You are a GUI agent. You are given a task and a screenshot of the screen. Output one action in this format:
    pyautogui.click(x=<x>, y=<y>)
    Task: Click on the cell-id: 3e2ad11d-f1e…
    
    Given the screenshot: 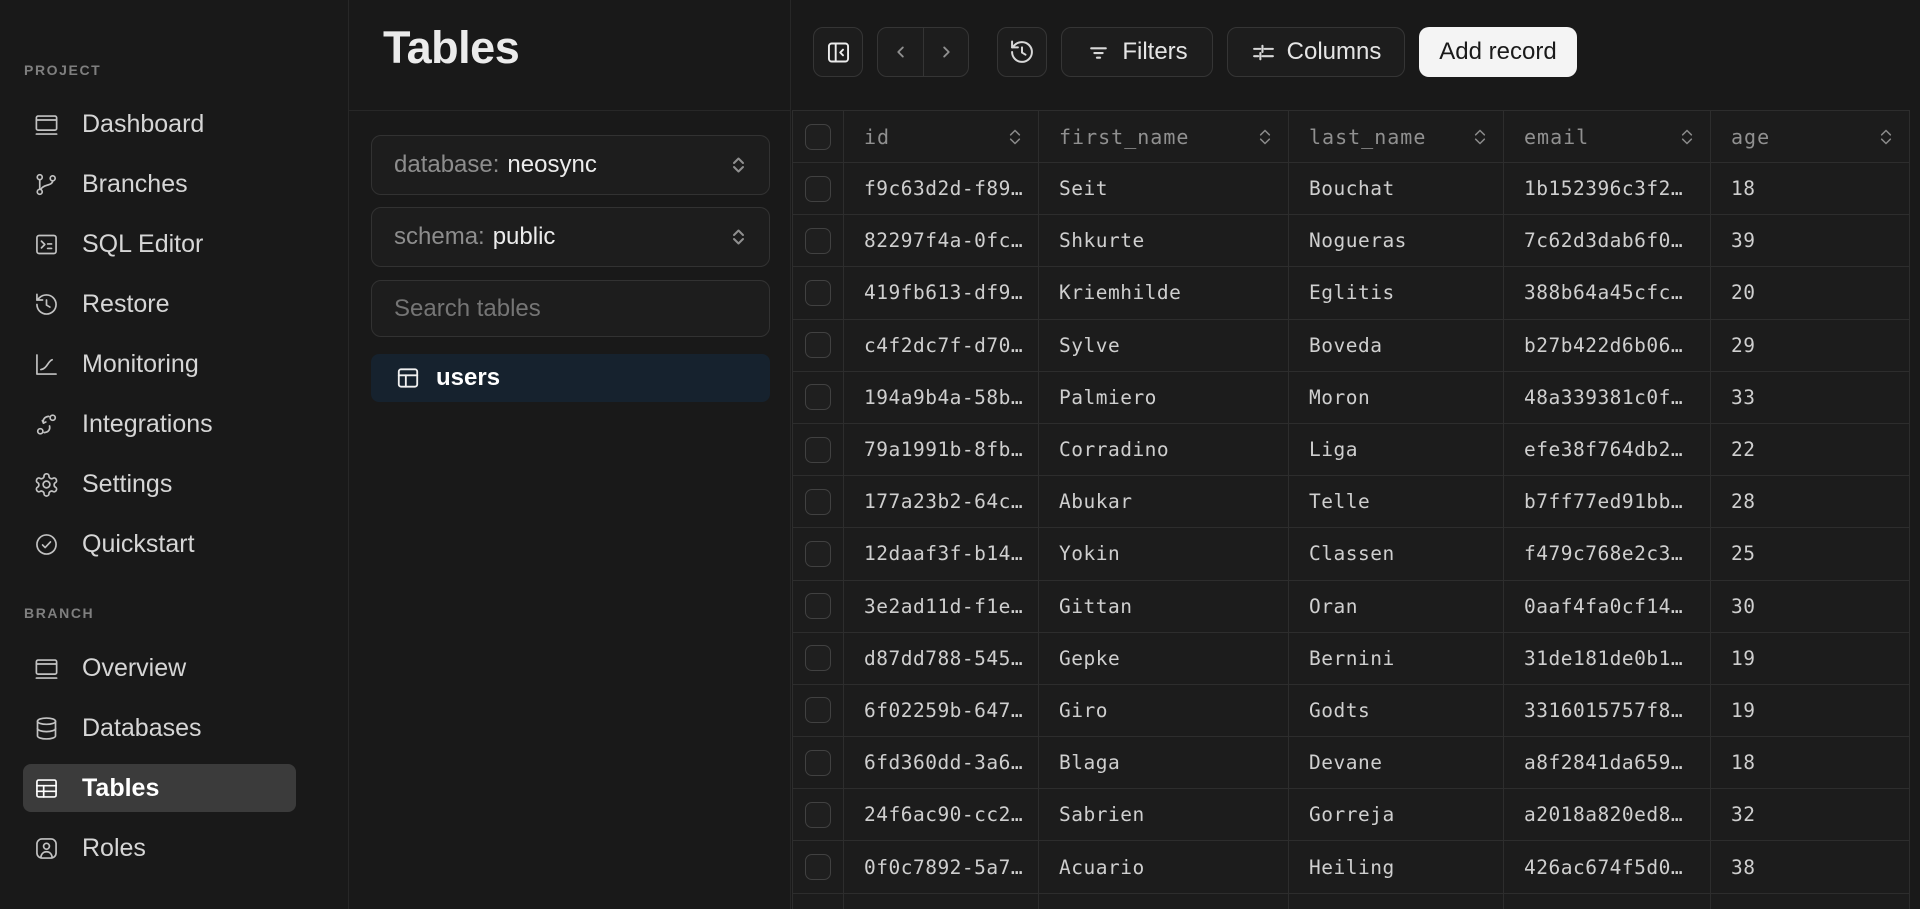 What is the action you would take?
    pyautogui.click(x=941, y=606)
    